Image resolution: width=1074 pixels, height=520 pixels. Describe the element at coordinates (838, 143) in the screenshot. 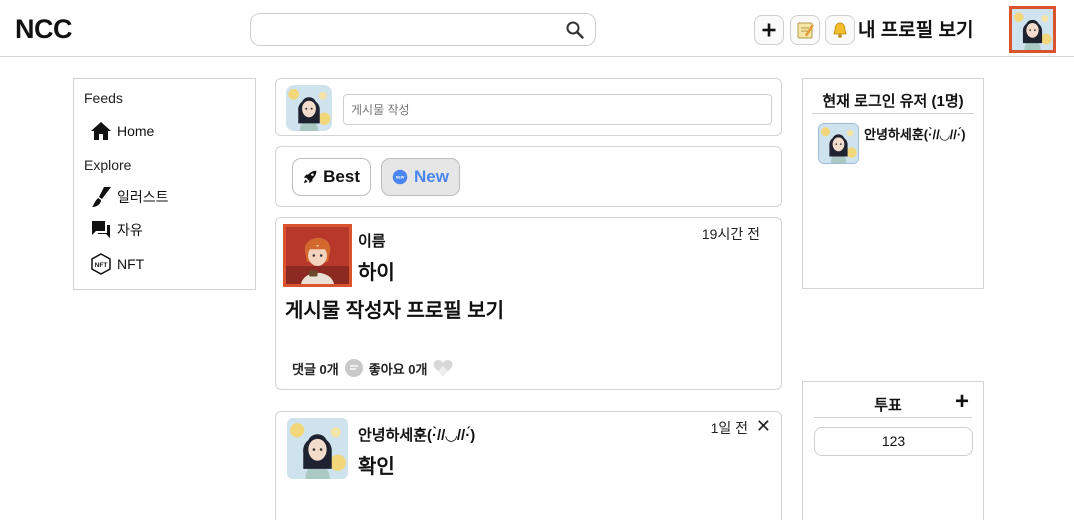

I see `online-user-avatar` at that location.